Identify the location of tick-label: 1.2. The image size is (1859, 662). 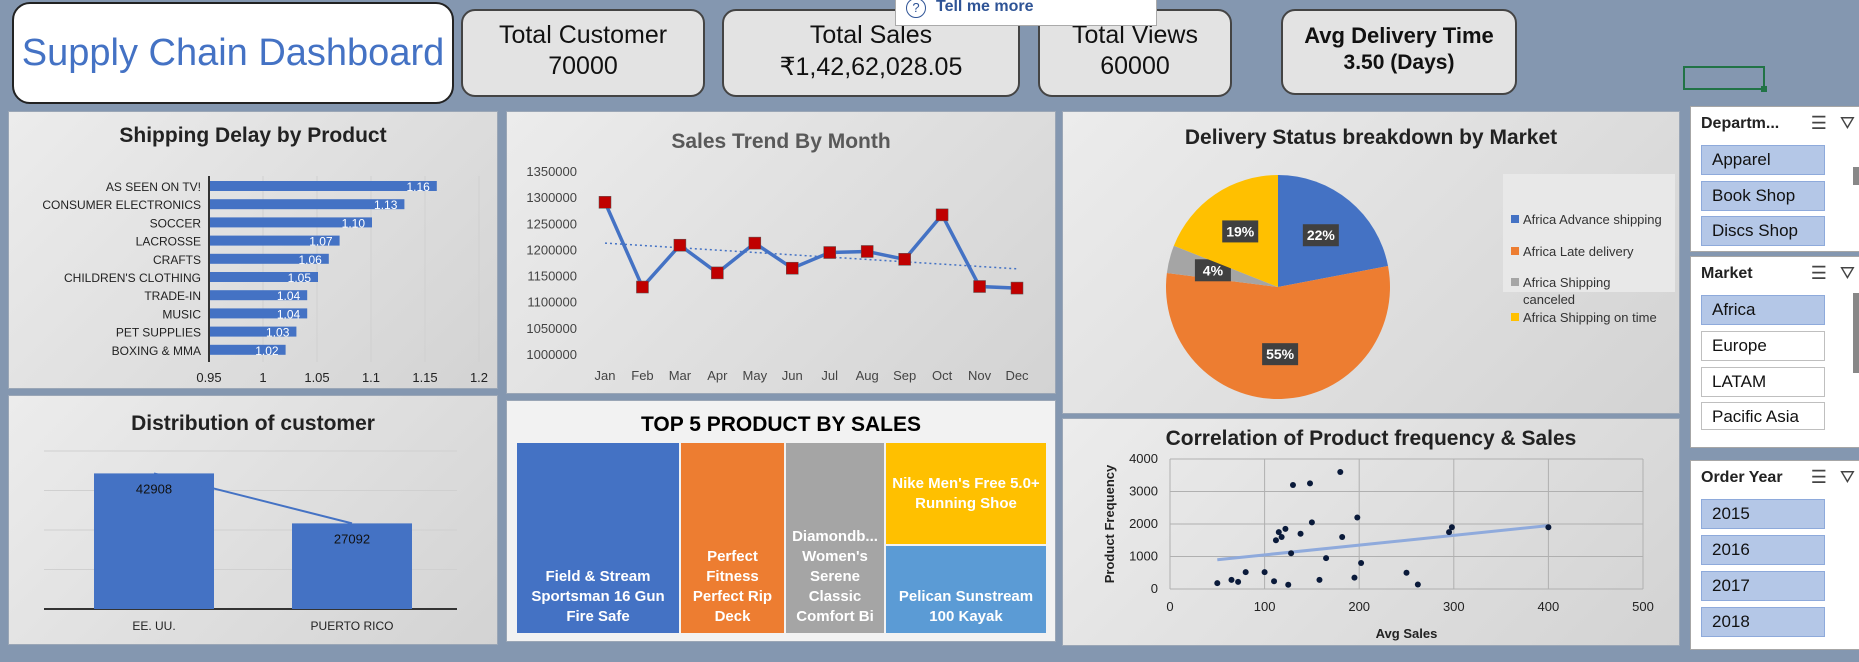
(479, 377).